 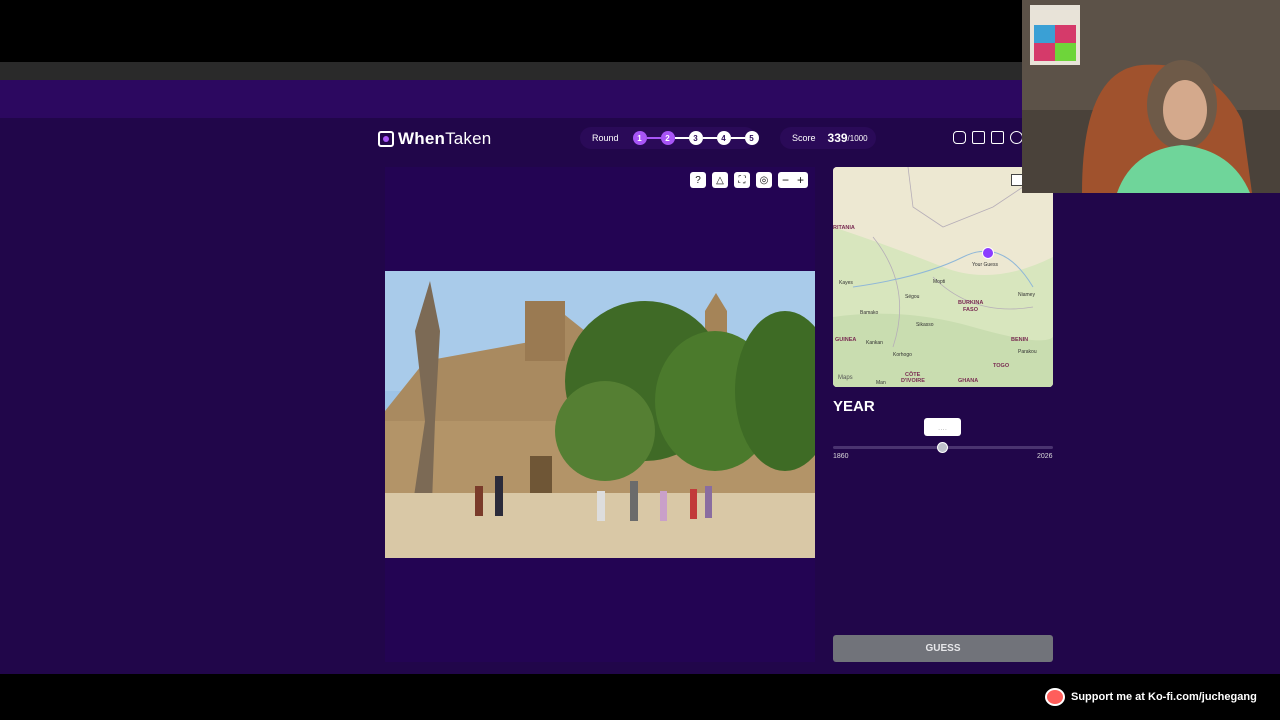 I want to click on browser-strip, so click(x=511, y=71).